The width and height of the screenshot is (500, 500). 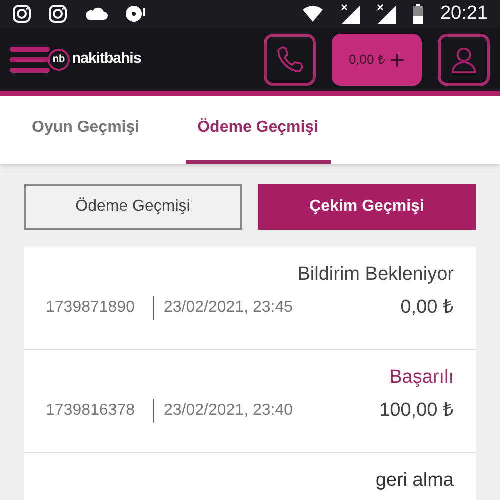 What do you see at coordinates (86, 130) in the screenshot?
I see `tab: Oyun Geçmişi` at bounding box center [86, 130].